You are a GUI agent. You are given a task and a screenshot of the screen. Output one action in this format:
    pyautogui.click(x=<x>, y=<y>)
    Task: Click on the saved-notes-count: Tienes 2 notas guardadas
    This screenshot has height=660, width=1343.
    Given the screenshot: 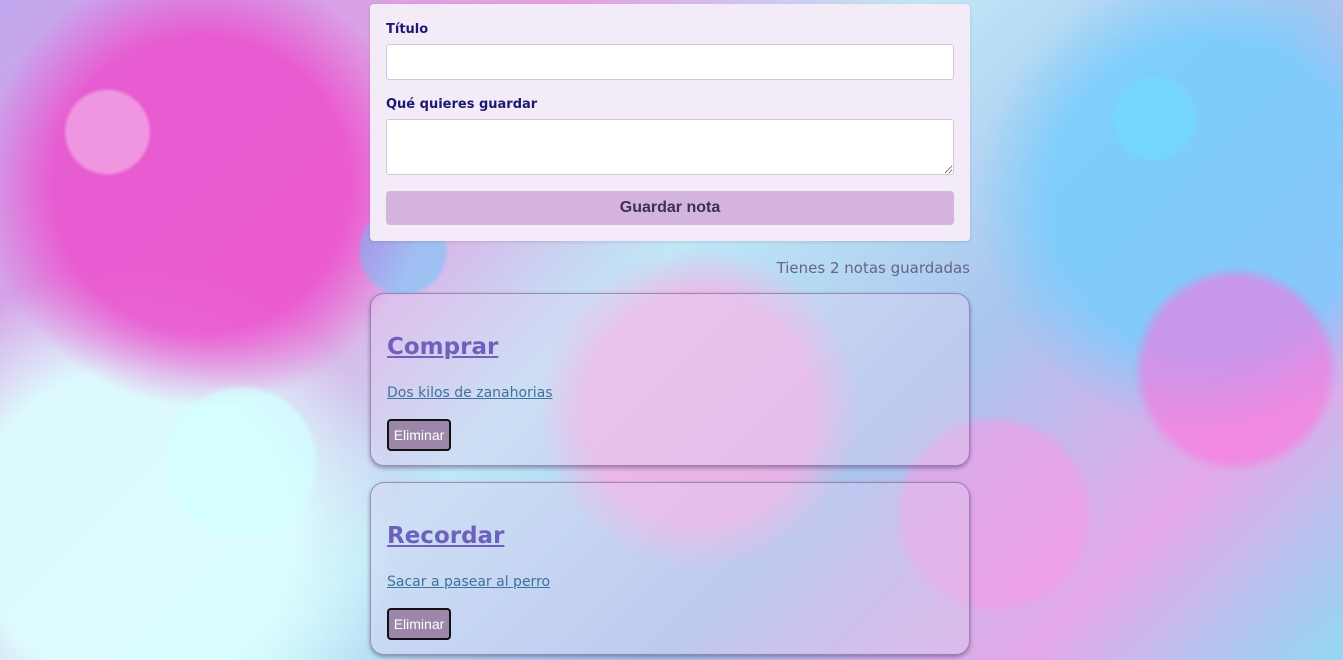 What is the action you would take?
    pyautogui.click(x=873, y=268)
    